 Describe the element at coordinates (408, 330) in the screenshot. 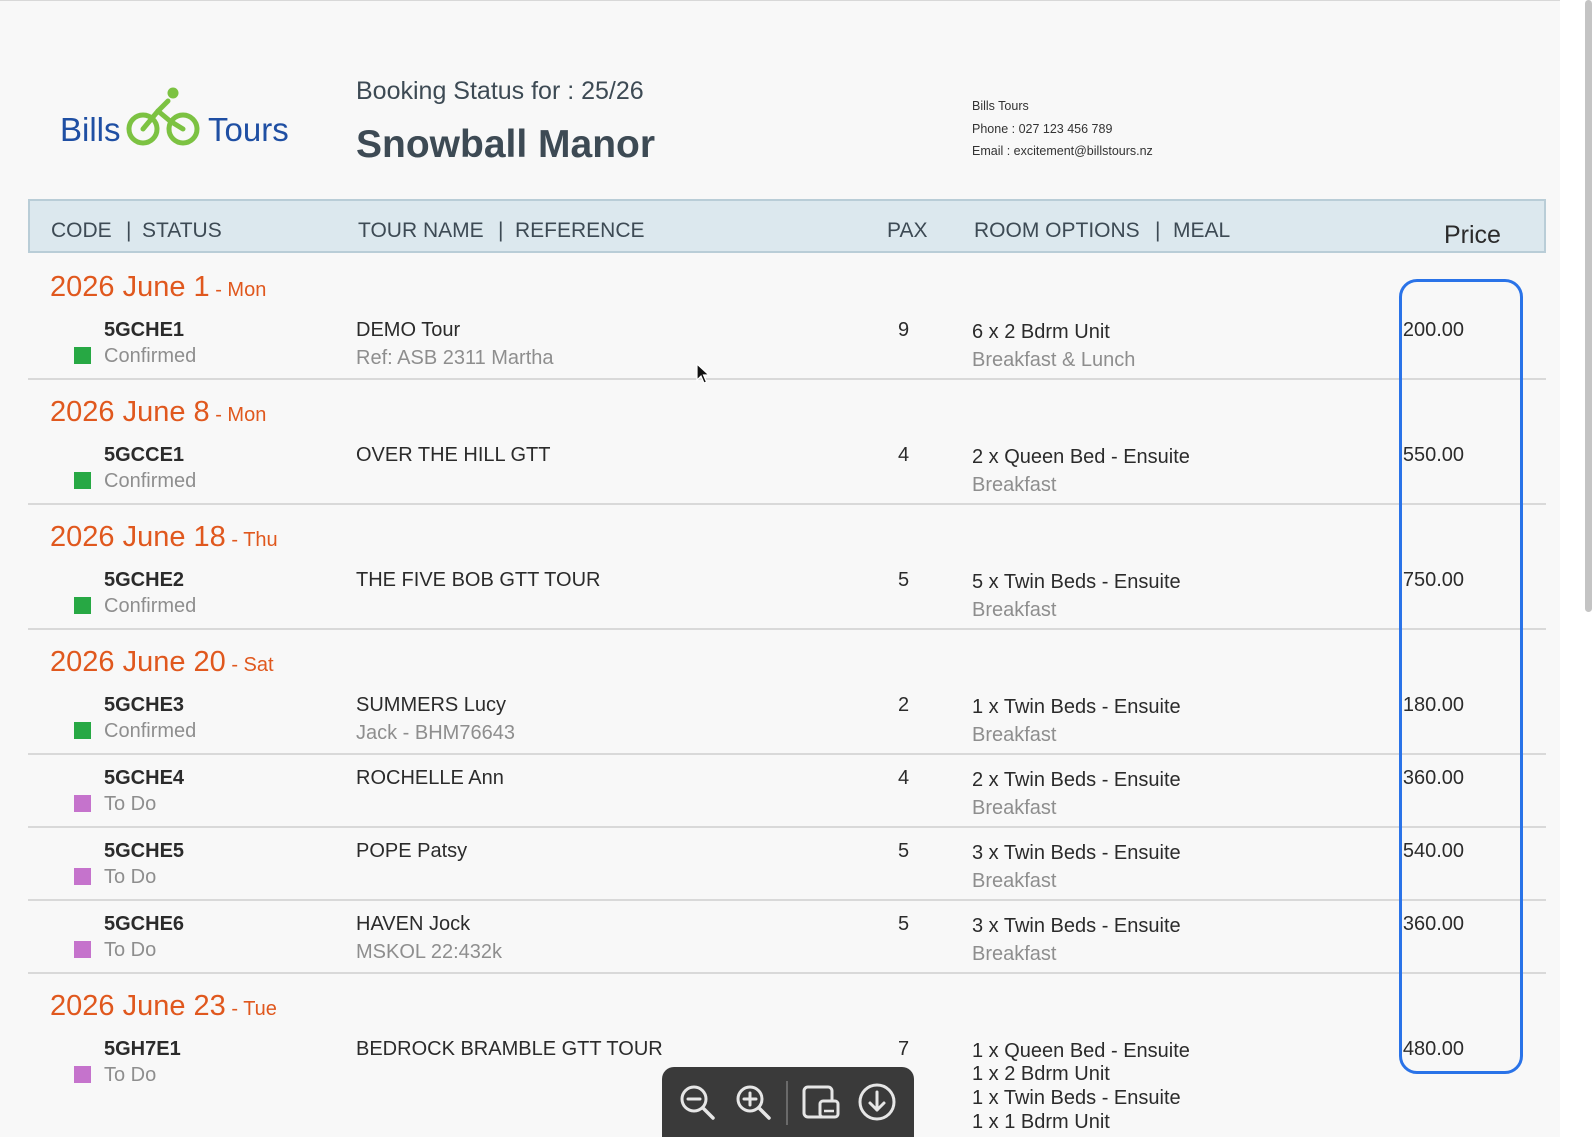

I see `tour-name: DEMO Tour` at that location.